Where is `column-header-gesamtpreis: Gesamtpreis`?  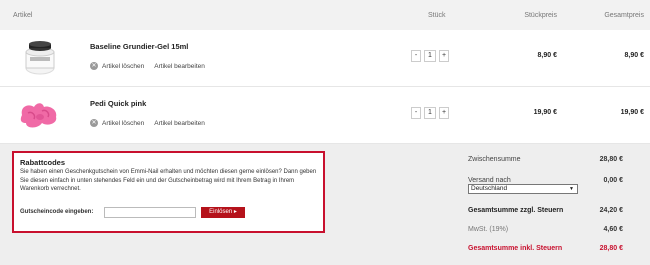
column-header-gesamtpreis: Gesamtpreis is located at coordinates (624, 15).